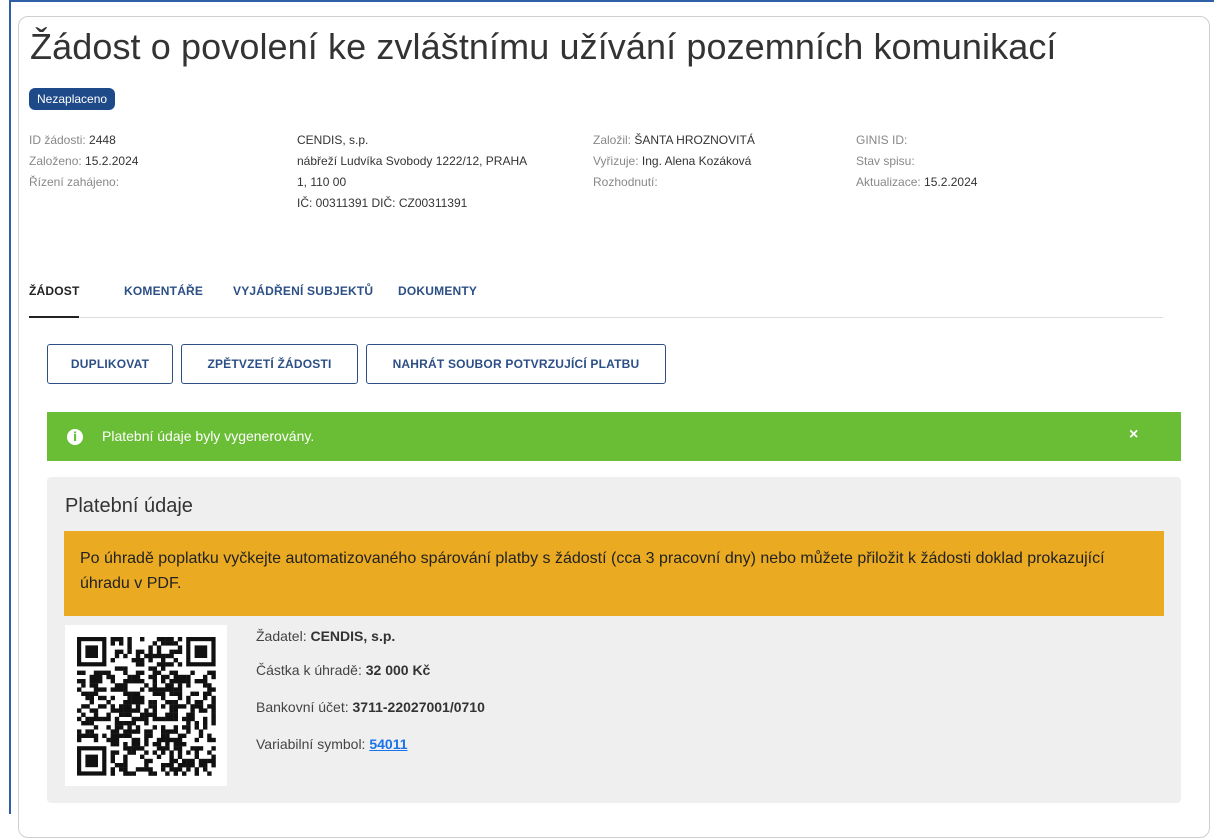 Image resolution: width=1214 pixels, height=838 pixels. What do you see at coordinates (882, 140) in the screenshot?
I see `meta-ginis-id: GINIS ID:` at bounding box center [882, 140].